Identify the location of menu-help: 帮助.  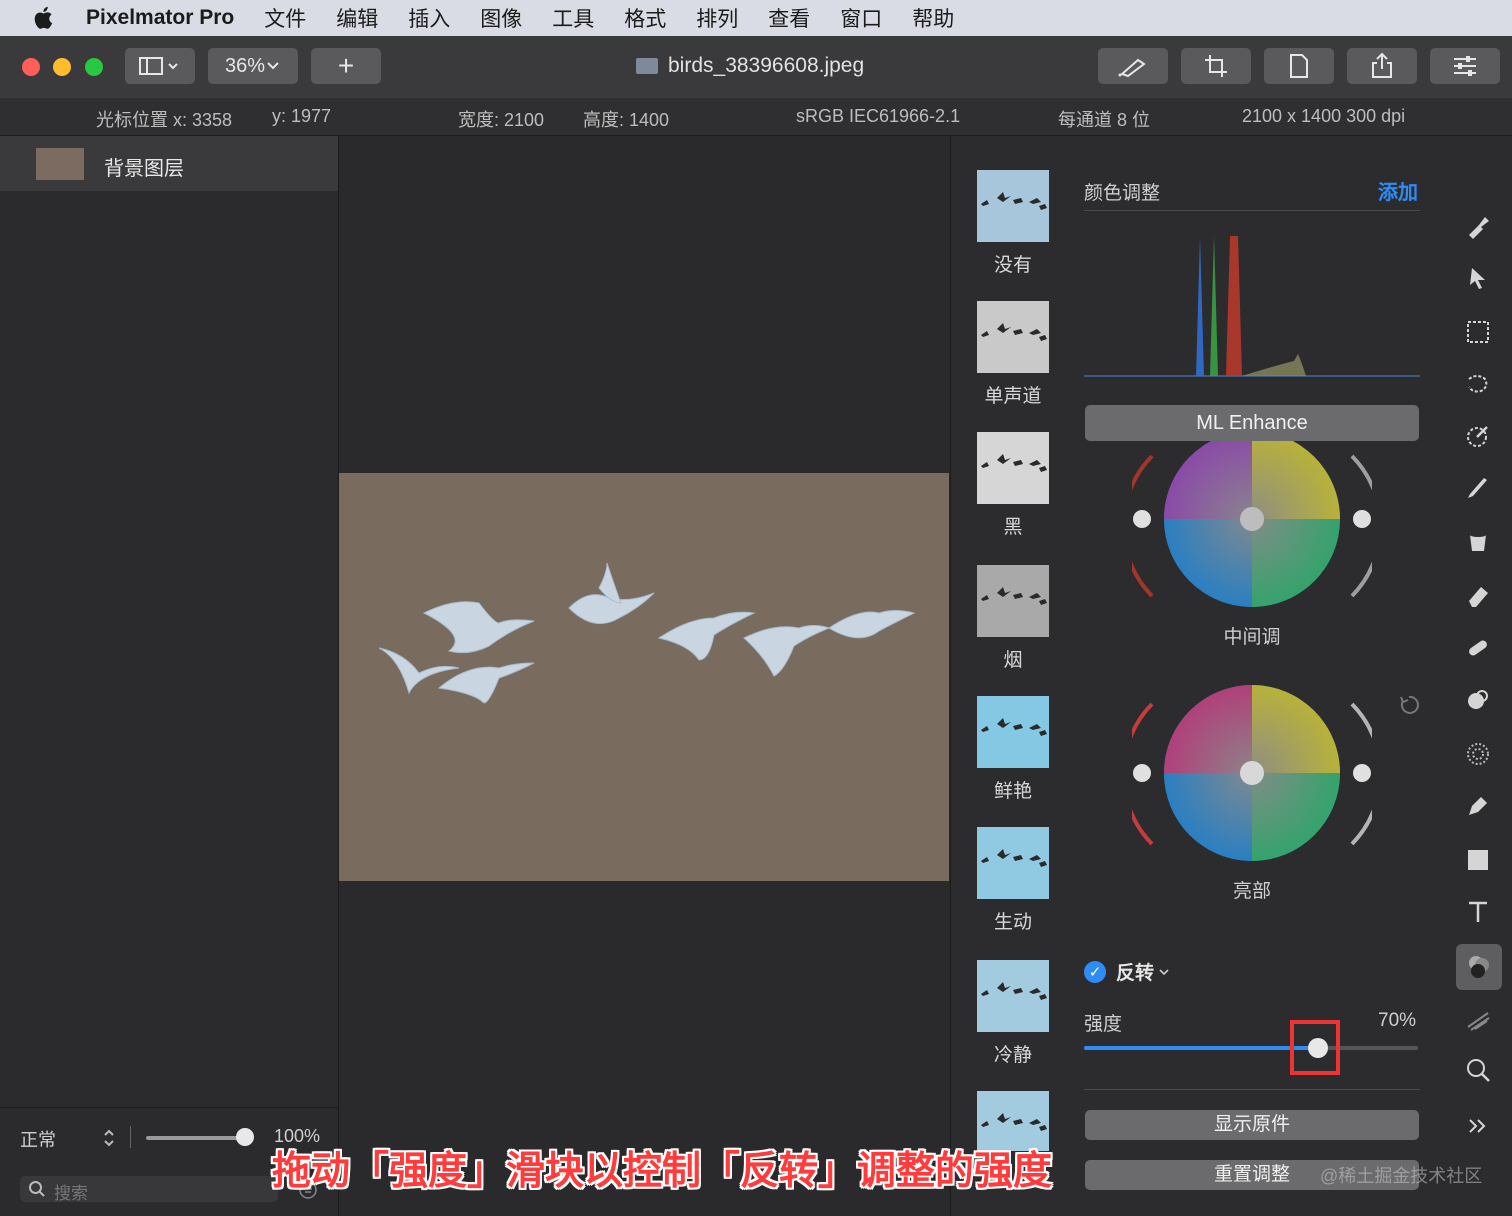
(933, 18).